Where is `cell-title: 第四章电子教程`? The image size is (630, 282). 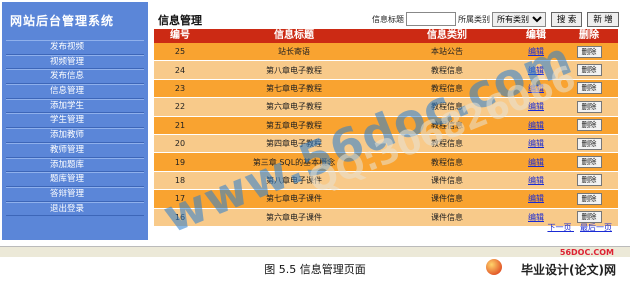
cell-title: 第四章电子教程 is located at coordinates (294, 144).